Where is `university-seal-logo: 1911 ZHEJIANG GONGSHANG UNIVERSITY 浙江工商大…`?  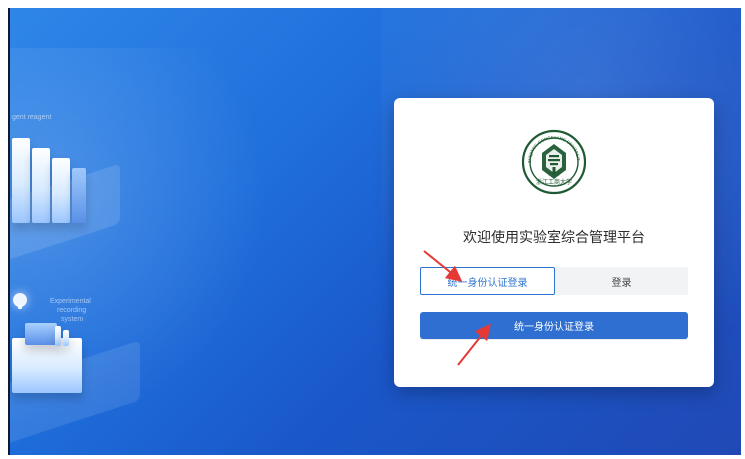 university-seal-logo: 1911 ZHEJIANG GONGSHANG UNIVERSITY 浙江工商大… is located at coordinates (553, 160).